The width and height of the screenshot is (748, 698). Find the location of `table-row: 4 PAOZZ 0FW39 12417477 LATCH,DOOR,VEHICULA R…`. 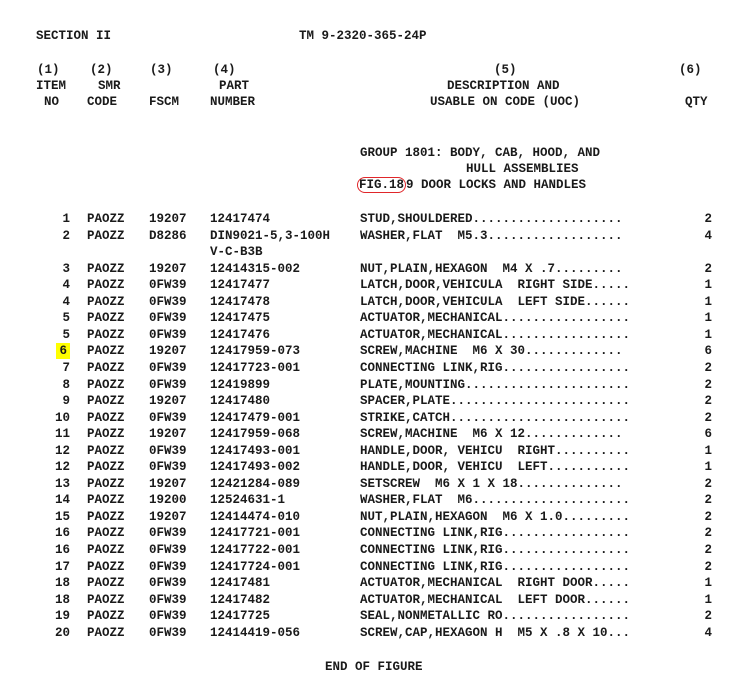

table-row: 4 PAOZZ 0FW39 12417477 LATCH,DOOR,VEHICULA R… is located at coordinates (374, 285).